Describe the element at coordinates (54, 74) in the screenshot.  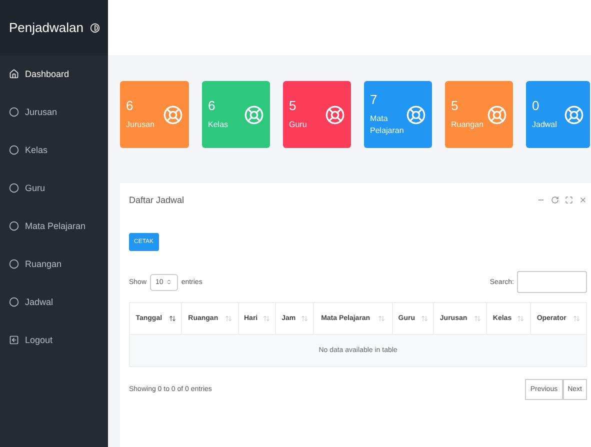
I see `nav-item: Dashboard` at that location.